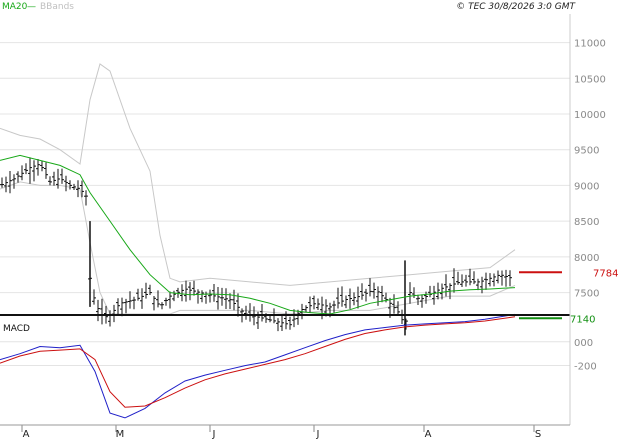  Describe the element at coordinates (590, 115) in the screenshot. I see `price-y-tick-label: 10000` at that location.